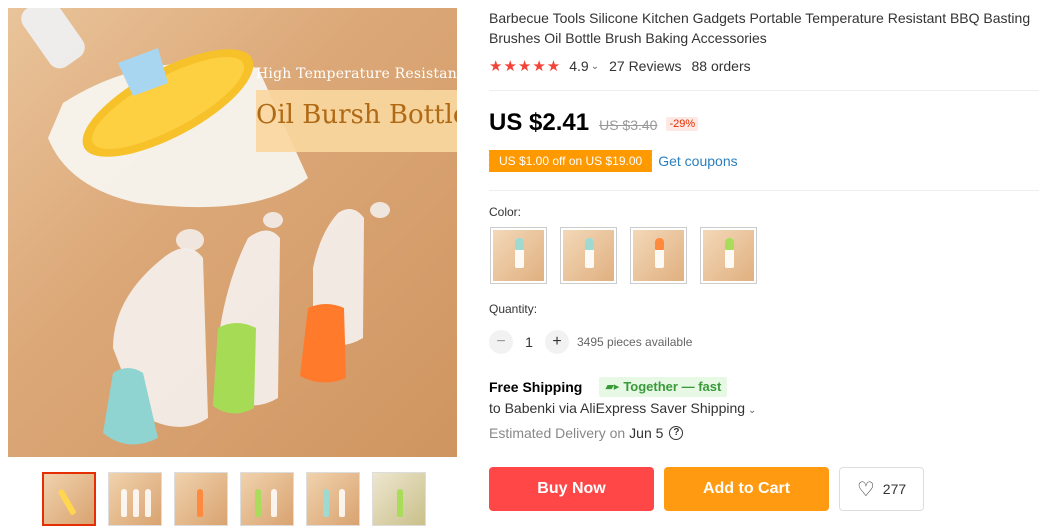 Image resolution: width=1053 pixels, height=530 pixels. I want to click on quantity-label: Quantity:, so click(513, 309).